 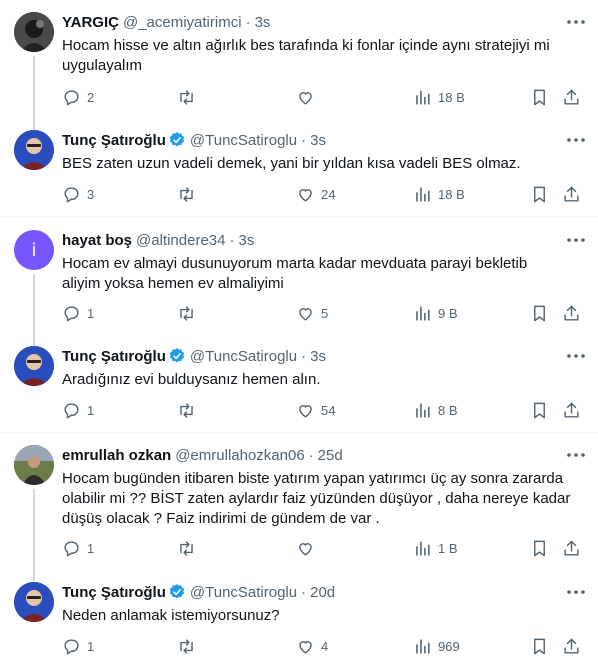 I want to click on author-handle: @emrullahozkan06, so click(x=239, y=455).